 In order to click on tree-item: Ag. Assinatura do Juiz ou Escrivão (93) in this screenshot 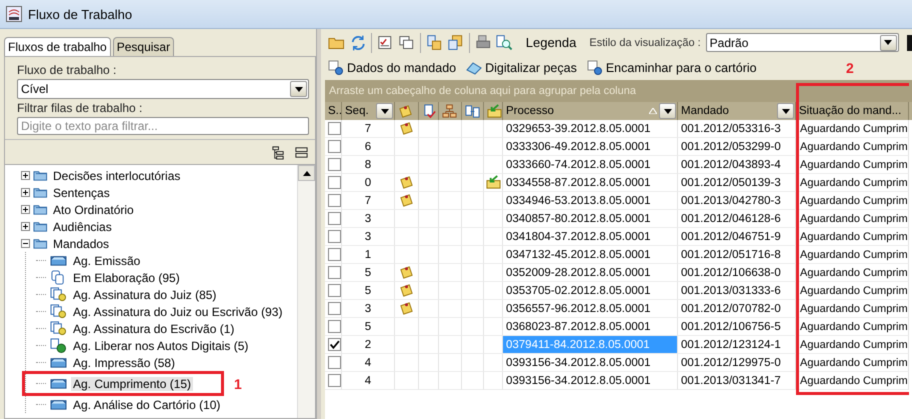, I will do `click(177, 311)`.